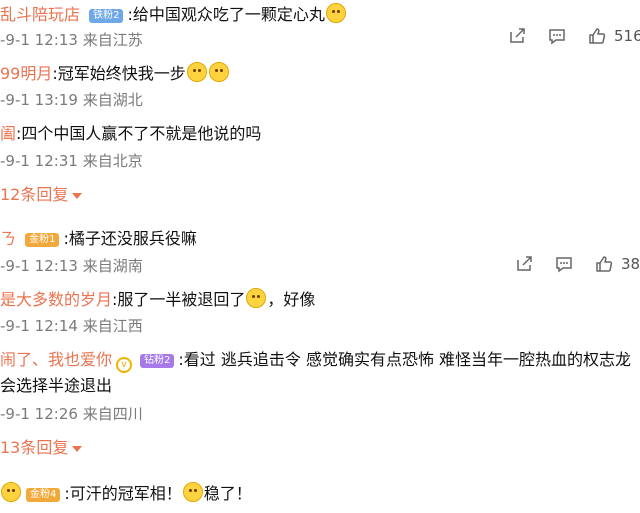 The image size is (640, 513). What do you see at coordinates (56, 359) in the screenshot?
I see `comment-6-username: 闹了、我也爱你` at bounding box center [56, 359].